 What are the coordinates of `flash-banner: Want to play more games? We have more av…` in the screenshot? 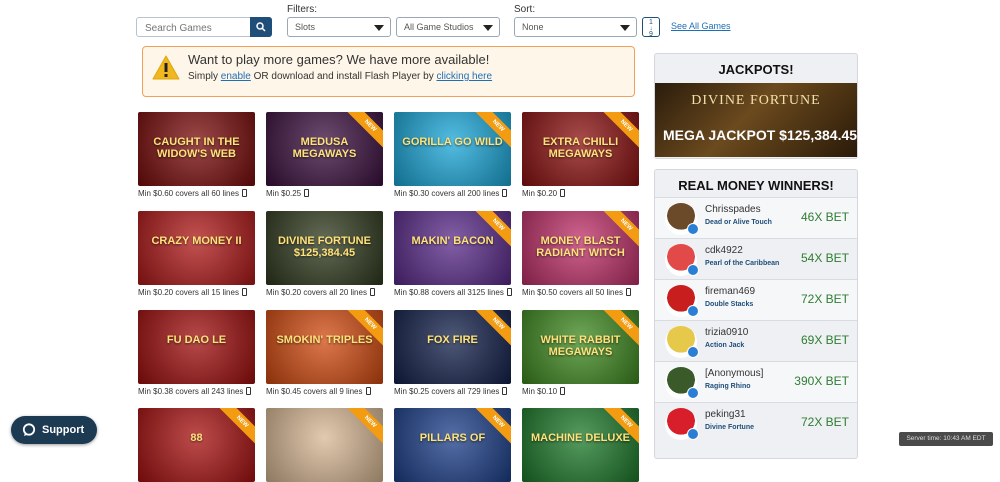 It's located at (388, 71).